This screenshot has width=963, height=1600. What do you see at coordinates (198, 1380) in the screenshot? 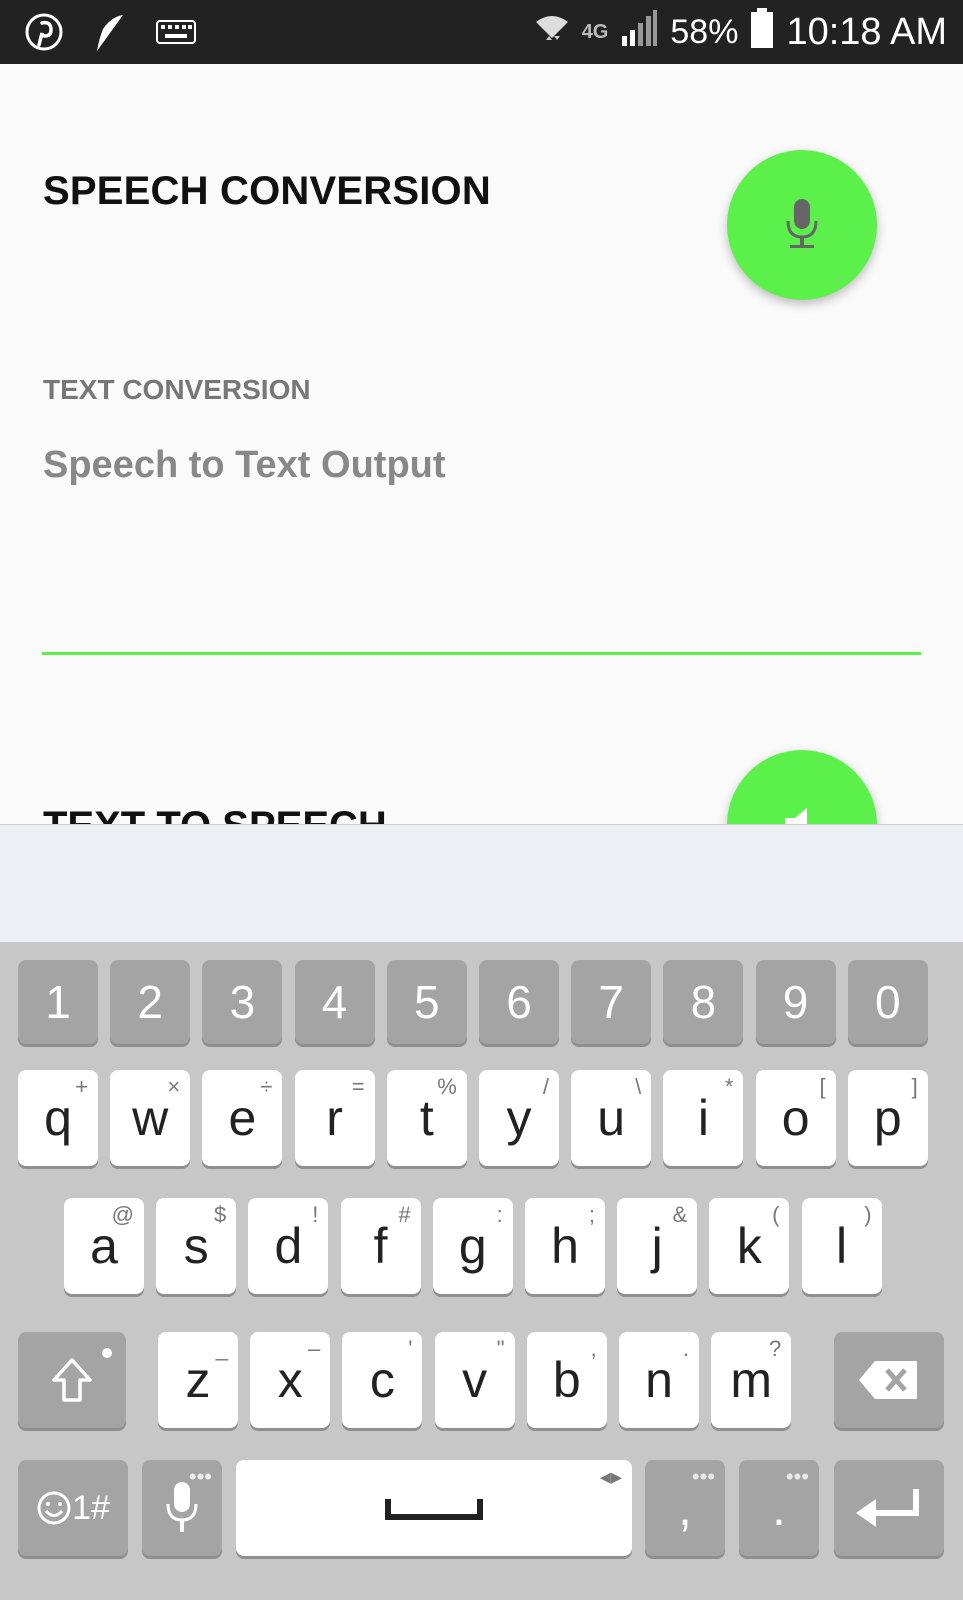
I see `key-z: z _` at bounding box center [198, 1380].